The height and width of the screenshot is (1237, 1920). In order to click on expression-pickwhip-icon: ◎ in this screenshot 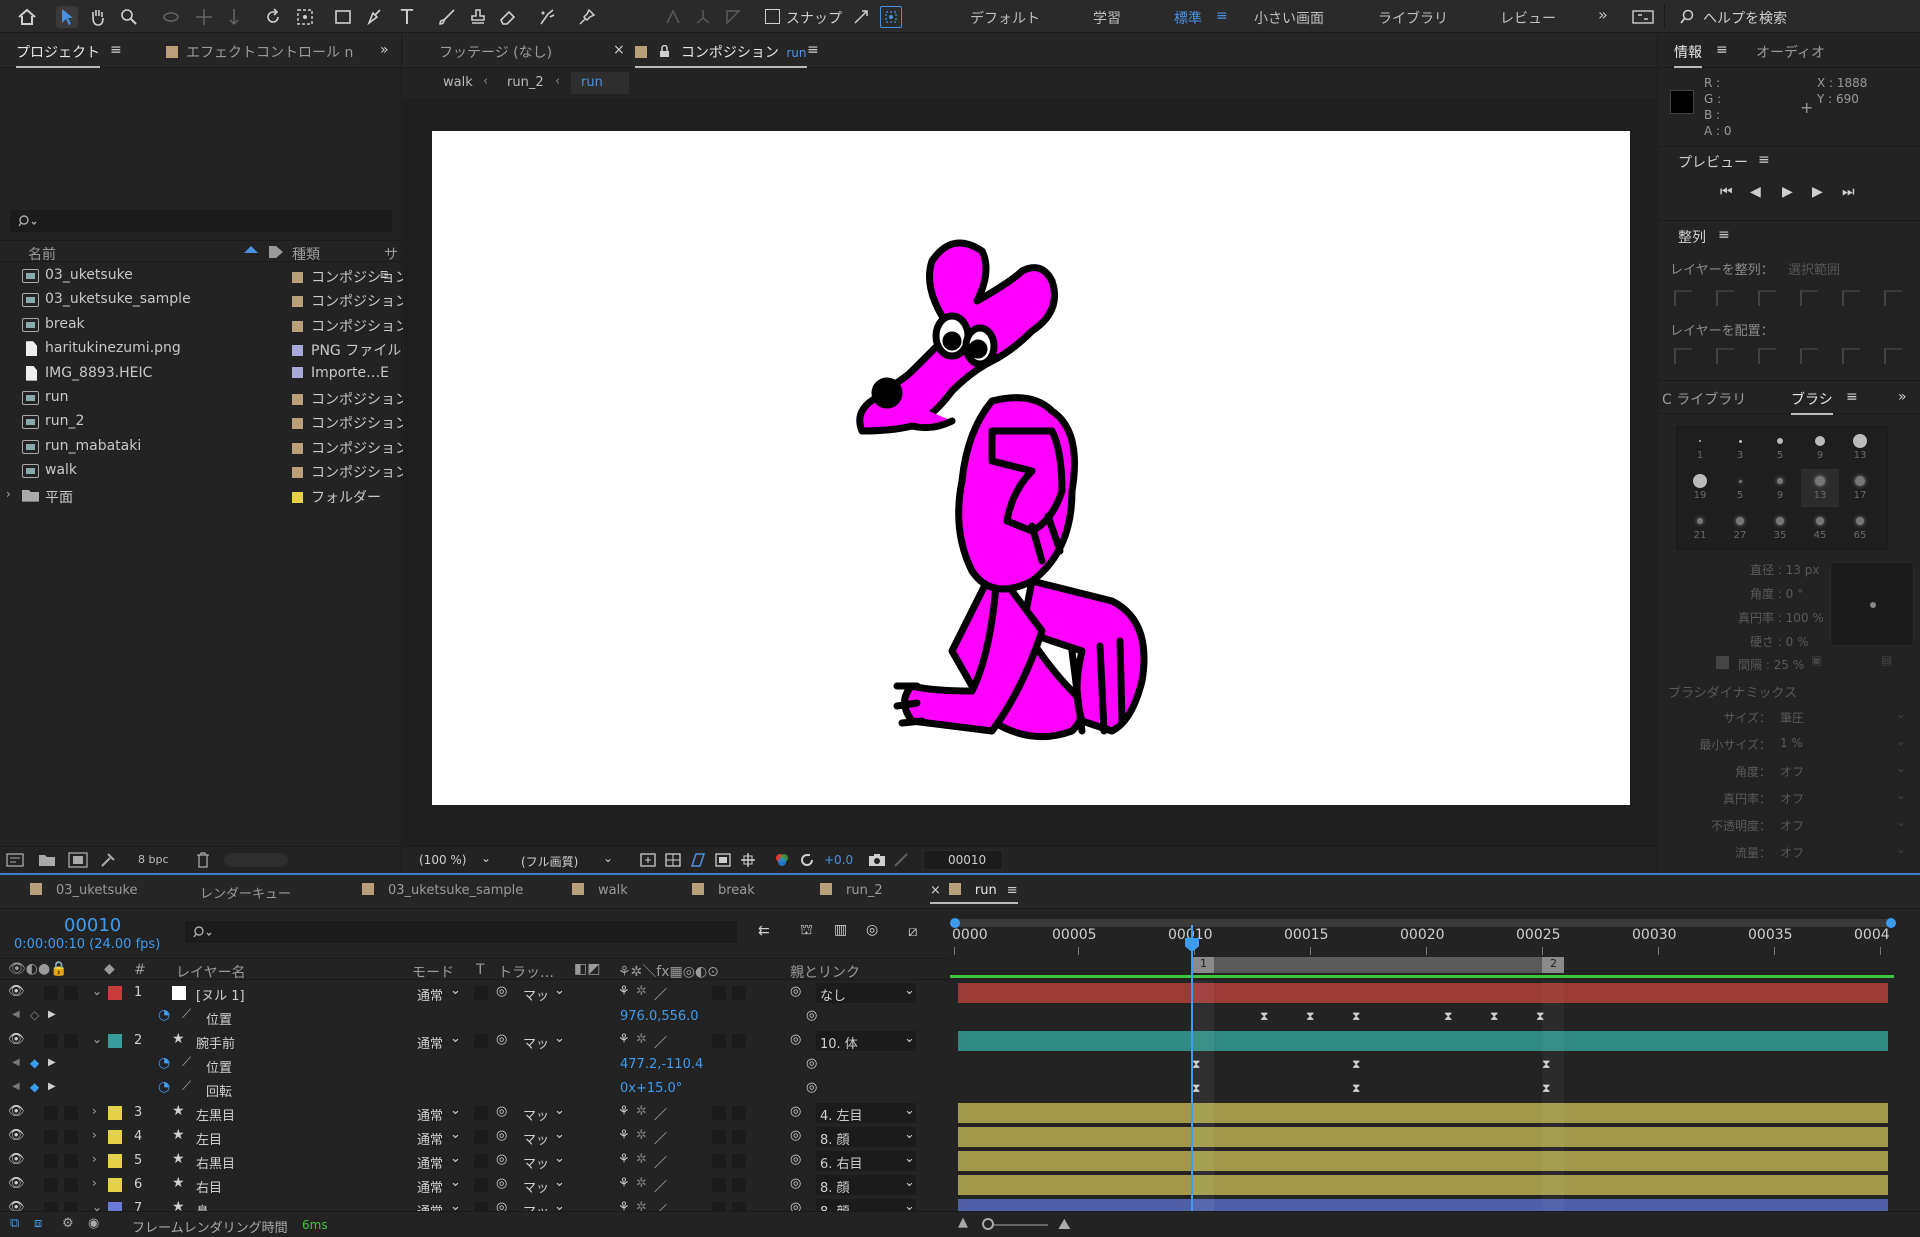, I will do `click(811, 1063)`.